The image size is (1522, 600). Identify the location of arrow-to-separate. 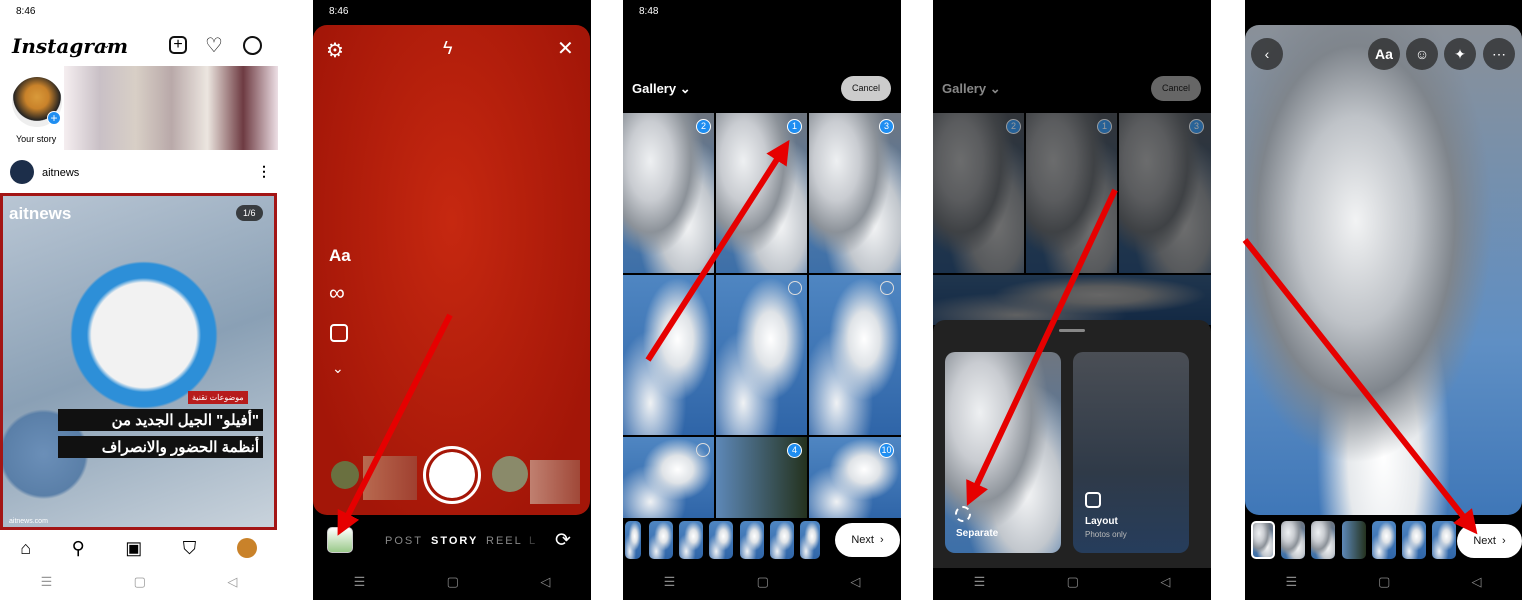
(1042, 347).